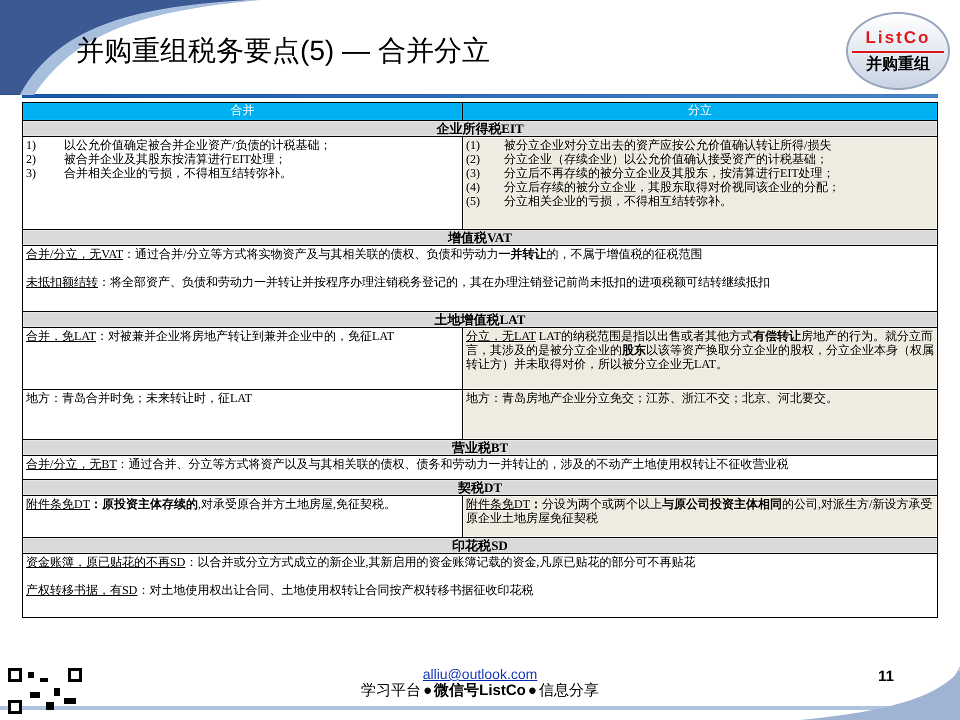 Image resolution: width=960 pixels, height=720 pixels. Describe the element at coordinates (480, 545) in the screenshot. I see `section-heading: 印花税SD` at that location.